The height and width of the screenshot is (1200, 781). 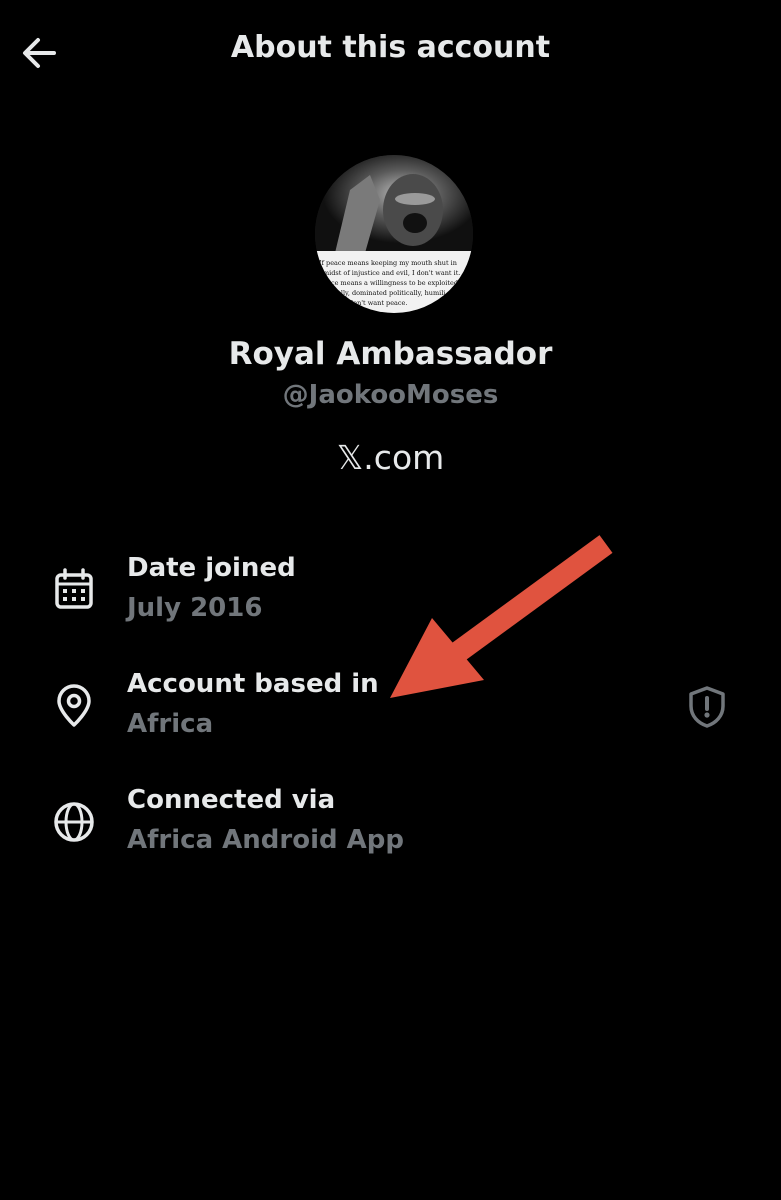 I want to click on location-pin-icon, so click(x=74, y=705).